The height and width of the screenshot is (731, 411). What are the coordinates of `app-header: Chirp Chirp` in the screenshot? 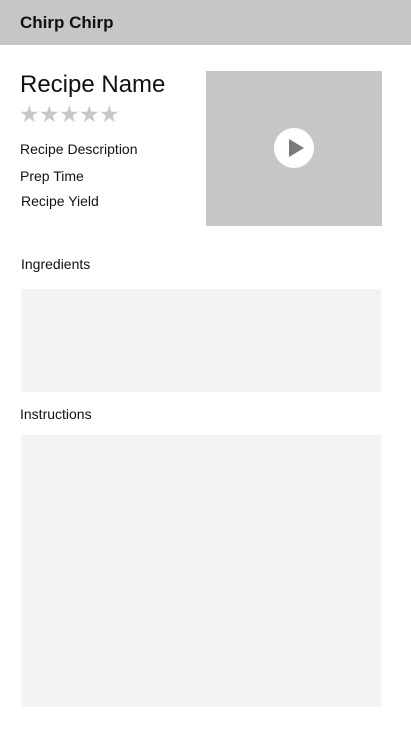 It's located at (205, 22).